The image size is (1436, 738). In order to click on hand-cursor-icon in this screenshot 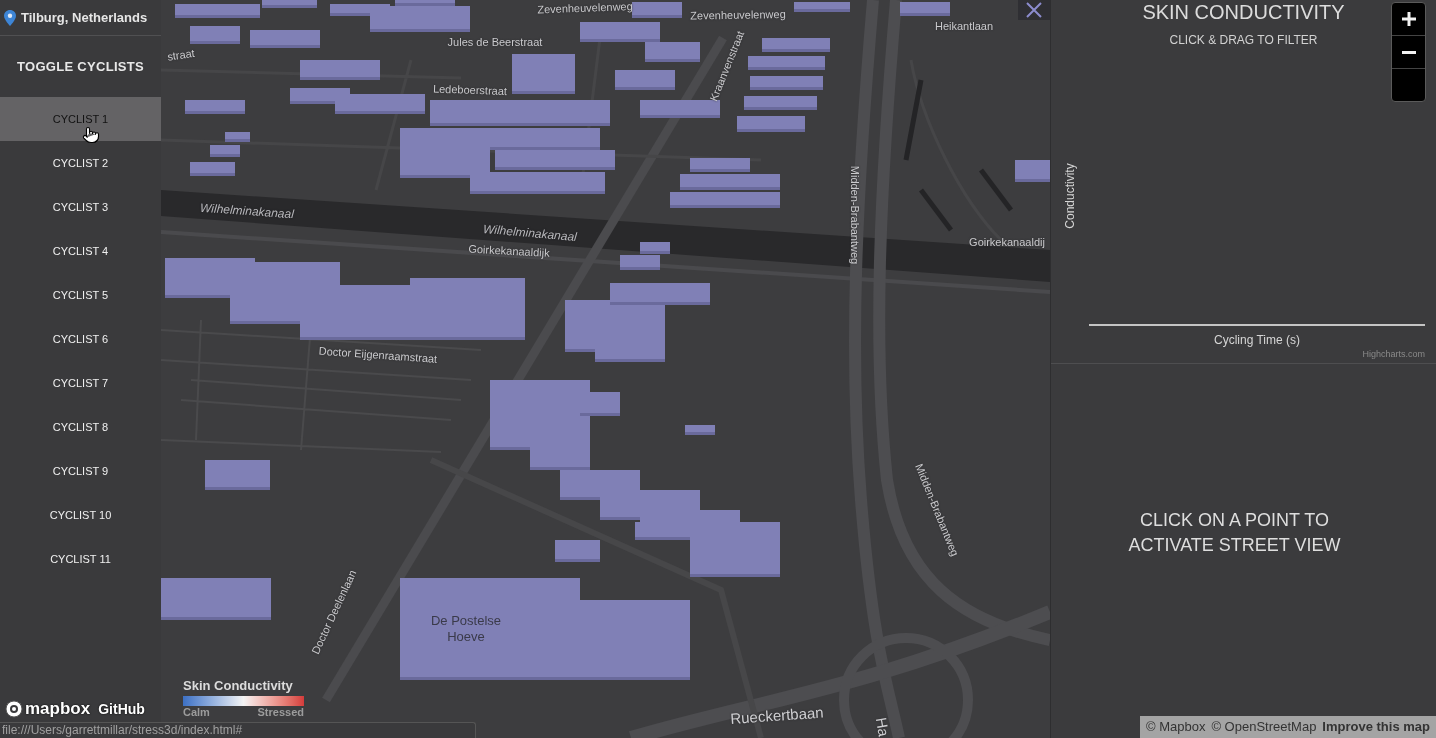, I will do `click(91, 135)`.